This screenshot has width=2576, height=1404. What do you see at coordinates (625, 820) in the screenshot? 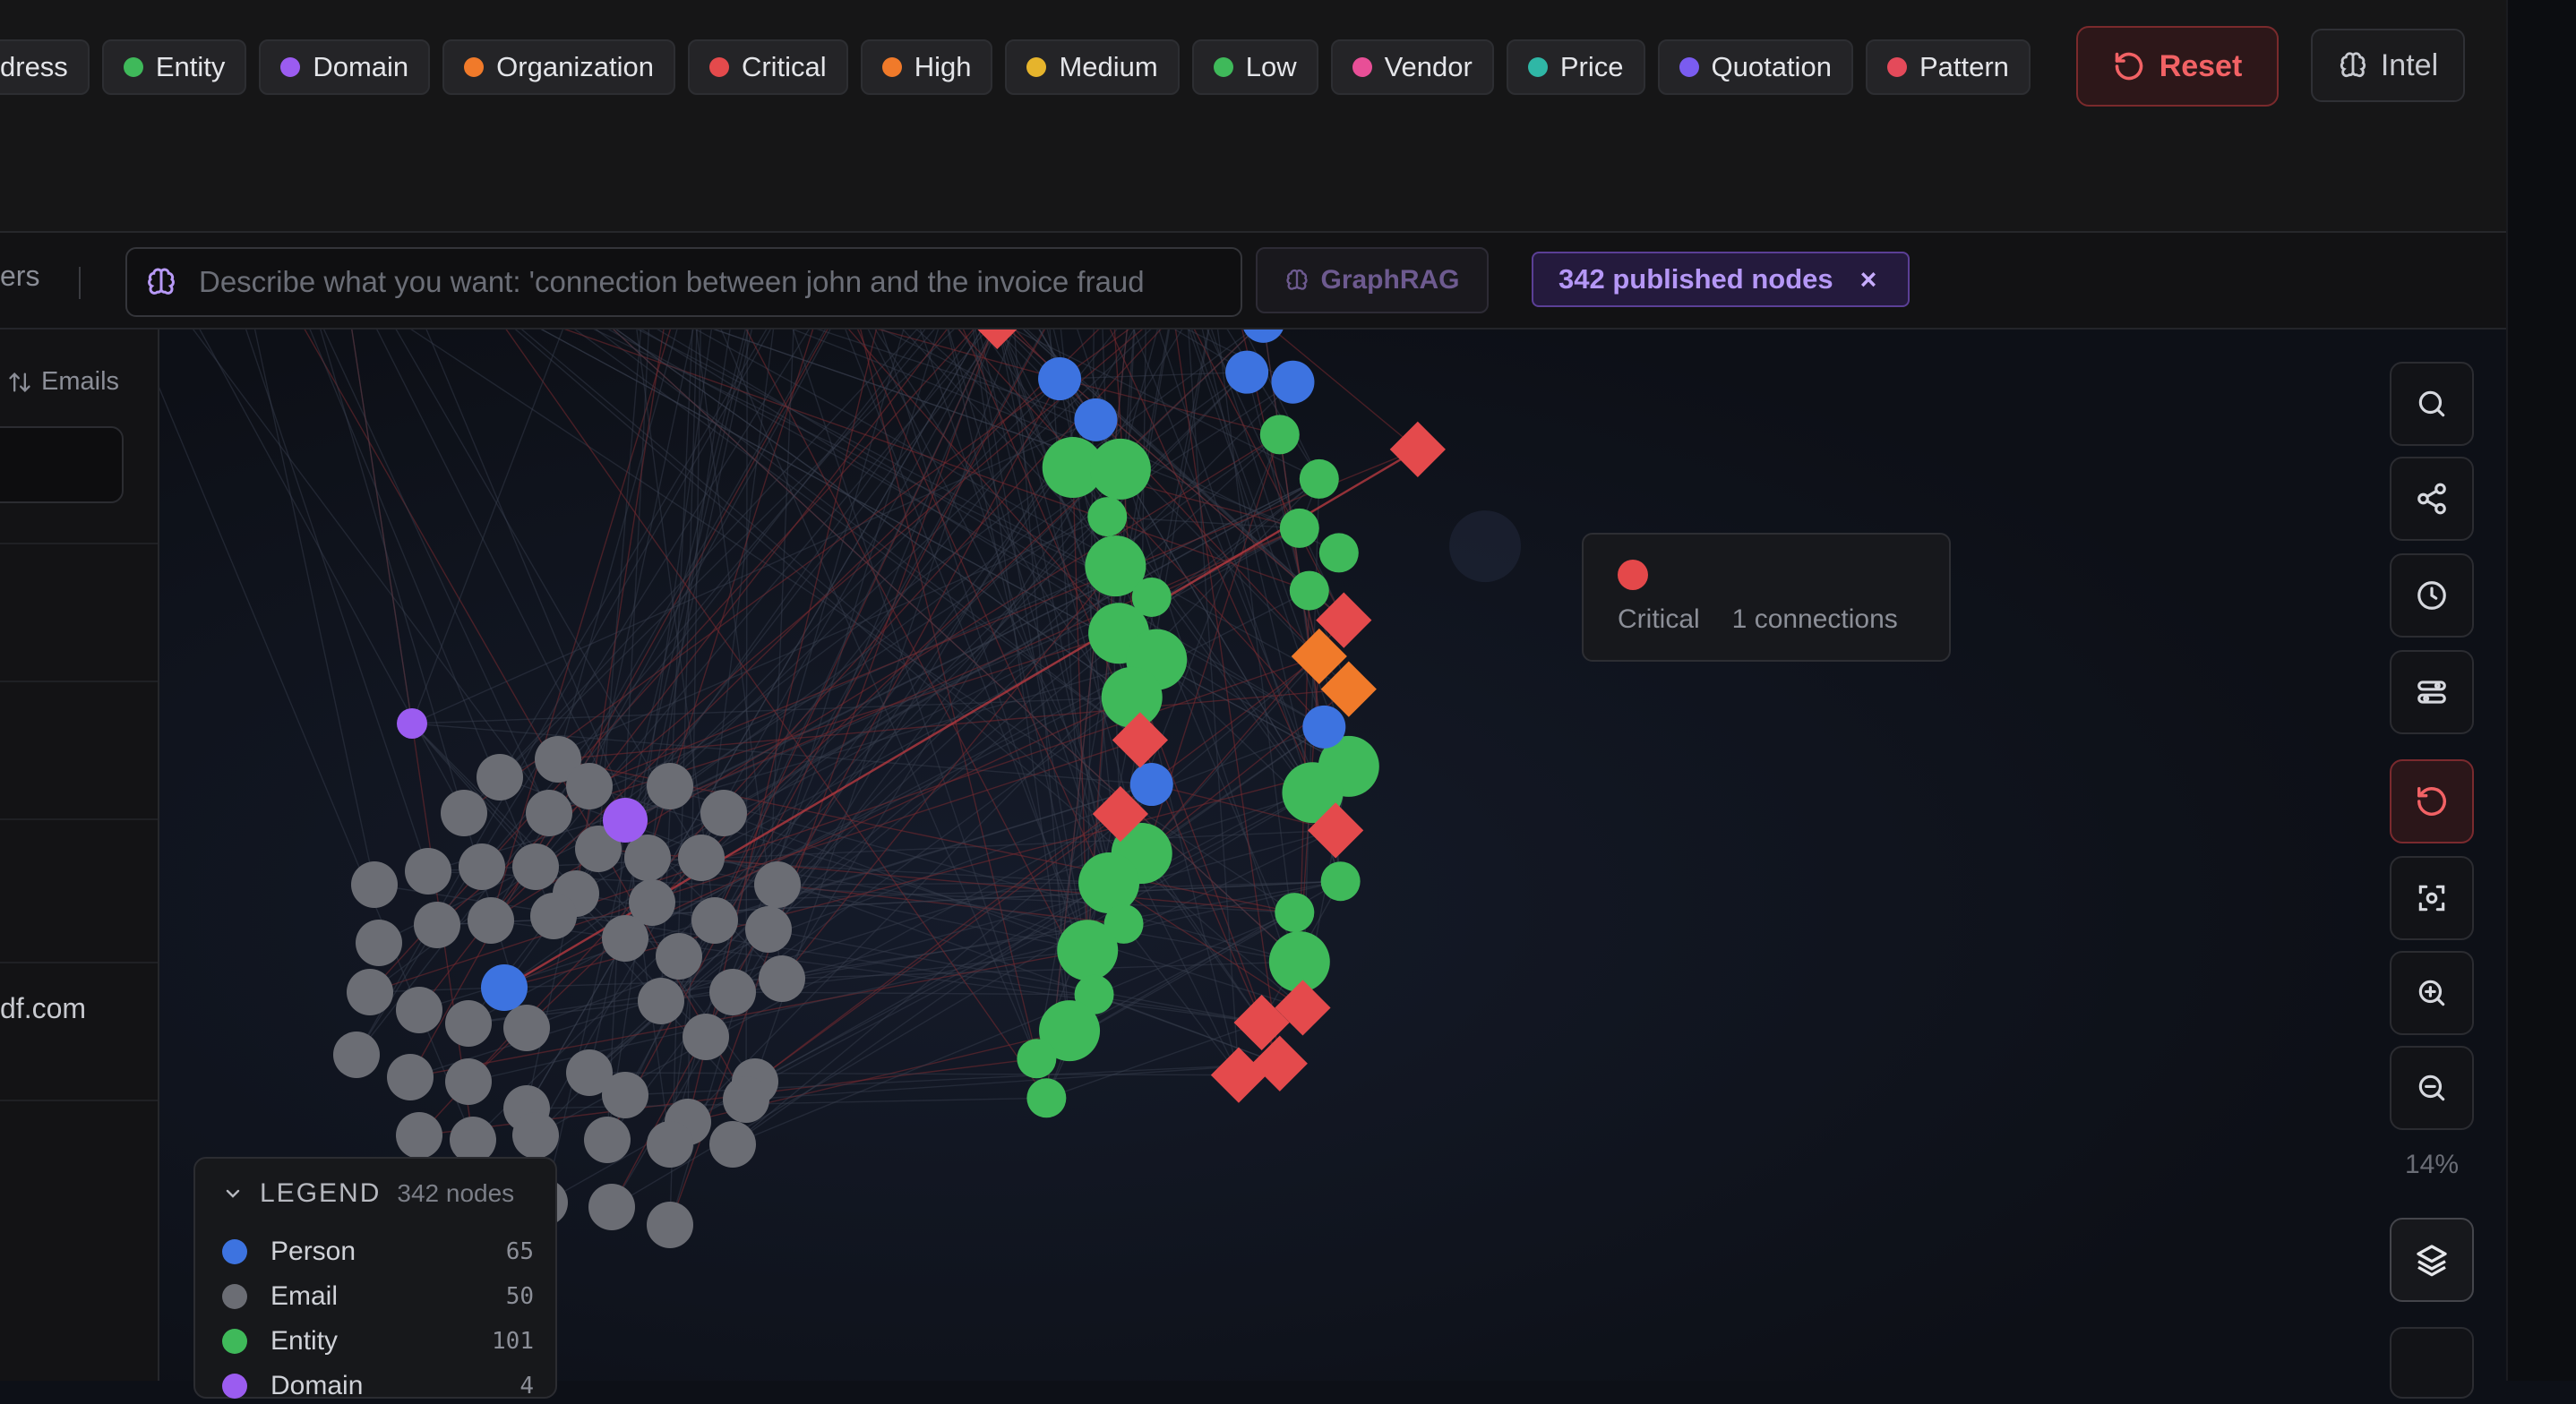
I see `domain-node` at bounding box center [625, 820].